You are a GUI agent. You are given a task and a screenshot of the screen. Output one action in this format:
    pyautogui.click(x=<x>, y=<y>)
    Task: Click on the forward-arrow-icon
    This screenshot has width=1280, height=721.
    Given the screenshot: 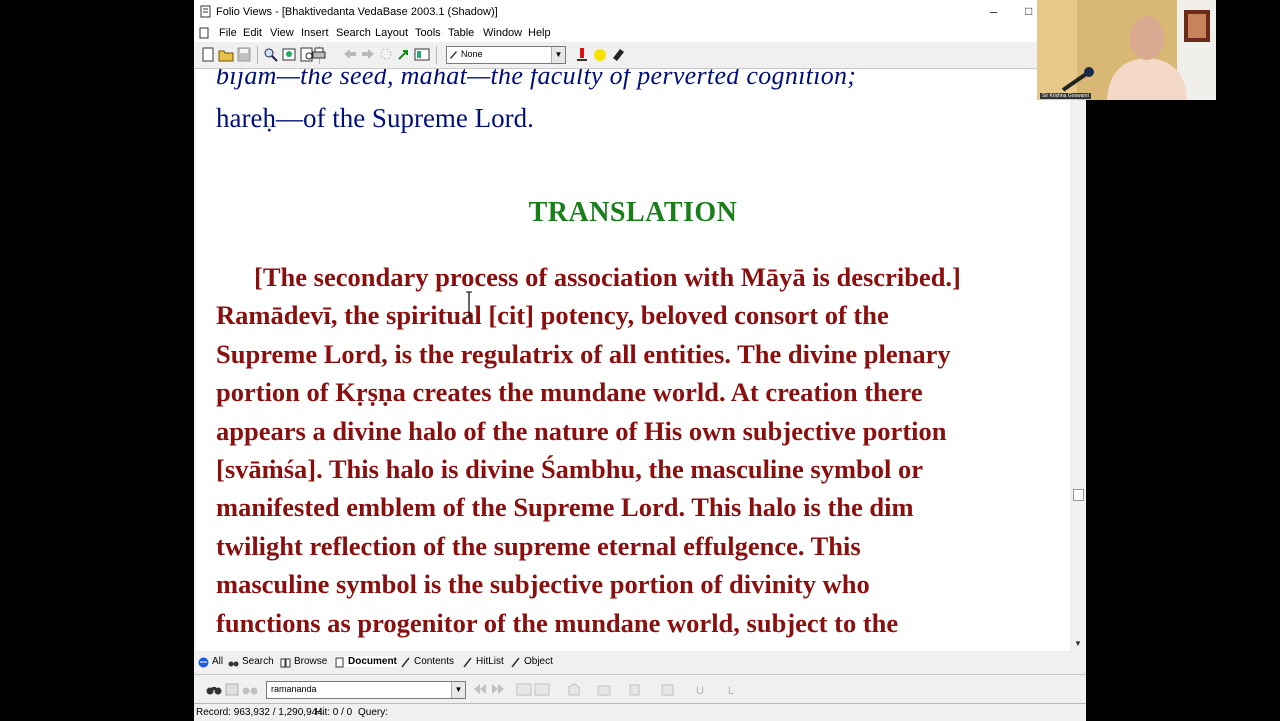 What is the action you would take?
    pyautogui.click(x=368, y=54)
    